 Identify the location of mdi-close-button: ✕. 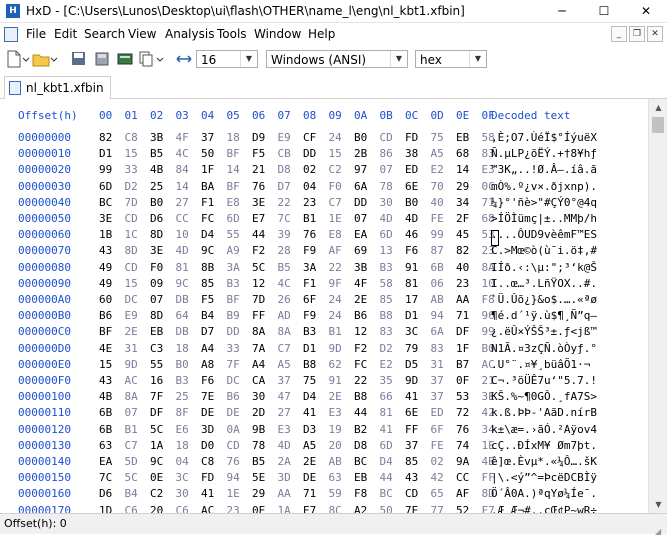
(655, 34).